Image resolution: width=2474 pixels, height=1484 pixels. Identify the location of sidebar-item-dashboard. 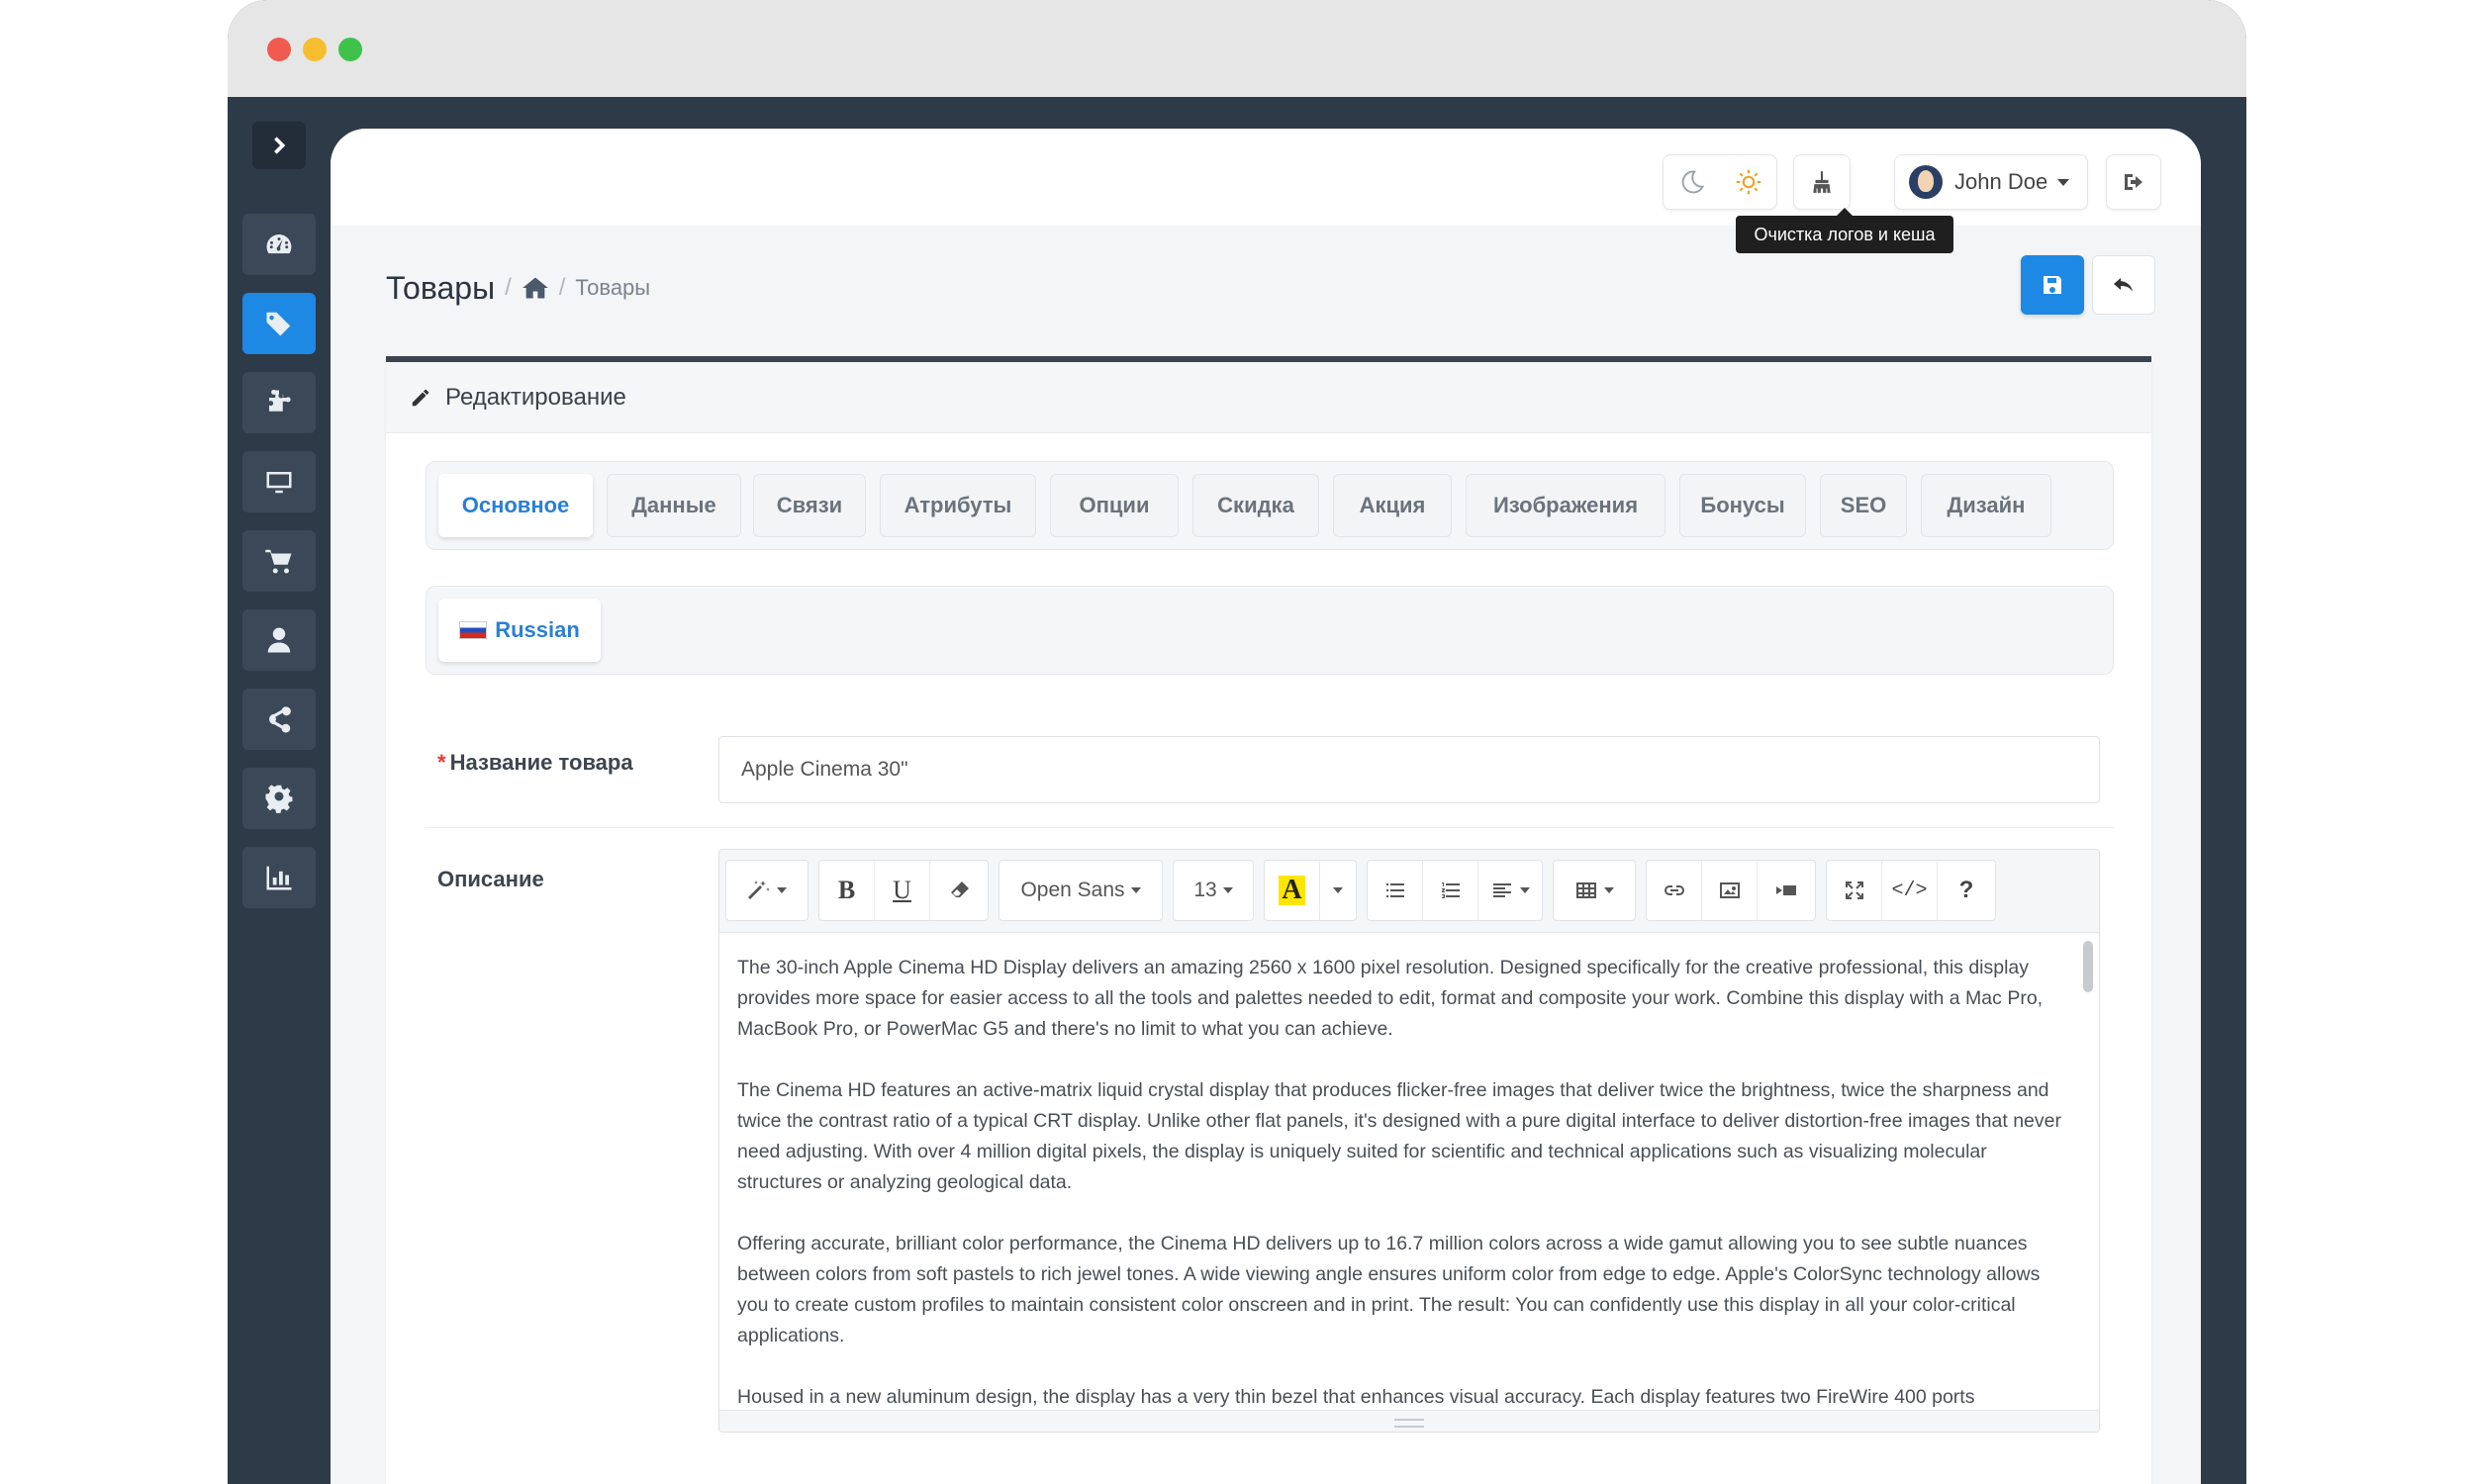
(279, 244).